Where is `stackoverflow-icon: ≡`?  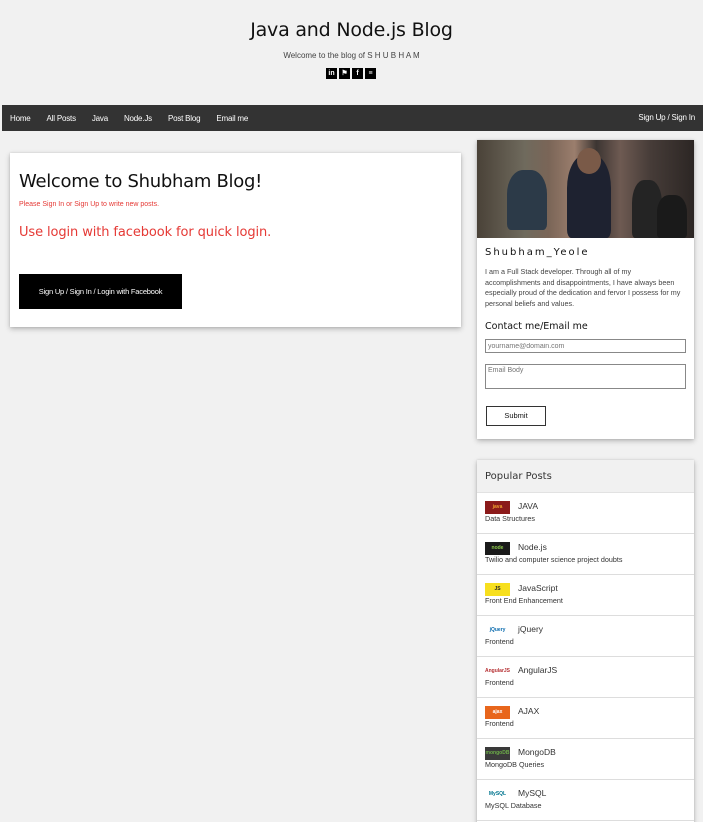 stackoverflow-icon: ≡ is located at coordinates (370, 73).